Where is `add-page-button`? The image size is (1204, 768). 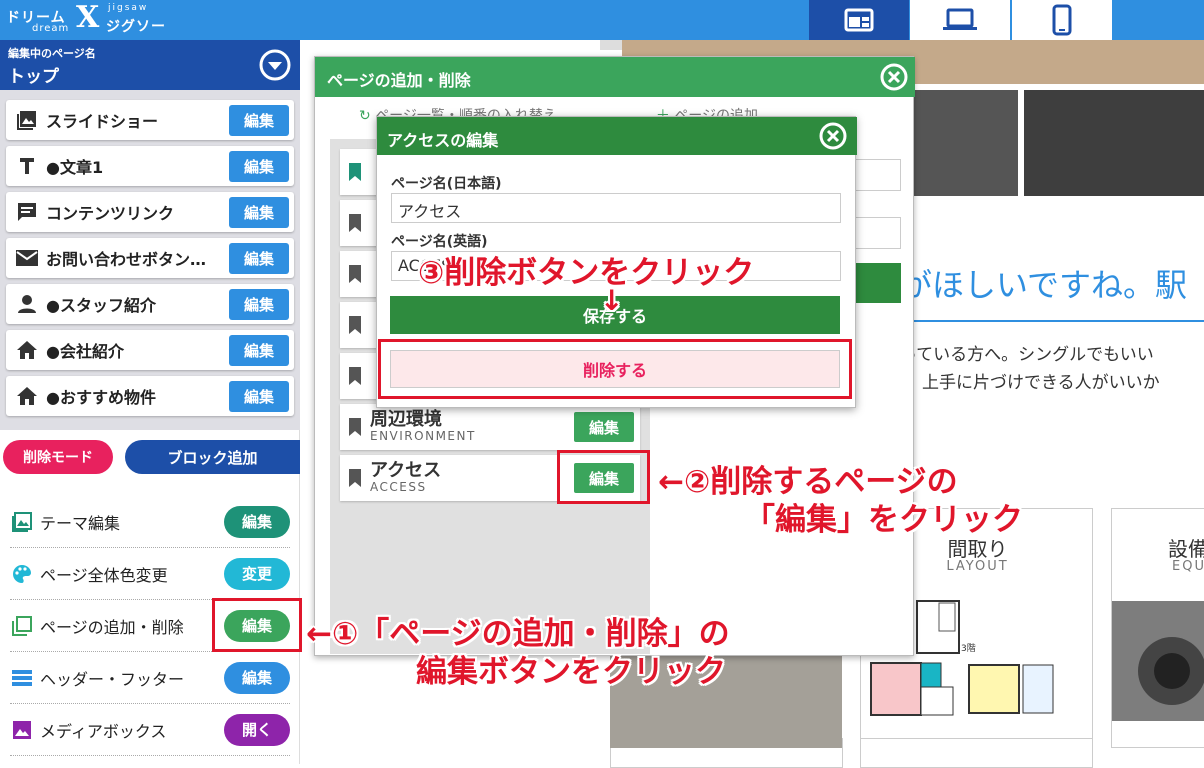 add-page-button is located at coordinates (878, 283).